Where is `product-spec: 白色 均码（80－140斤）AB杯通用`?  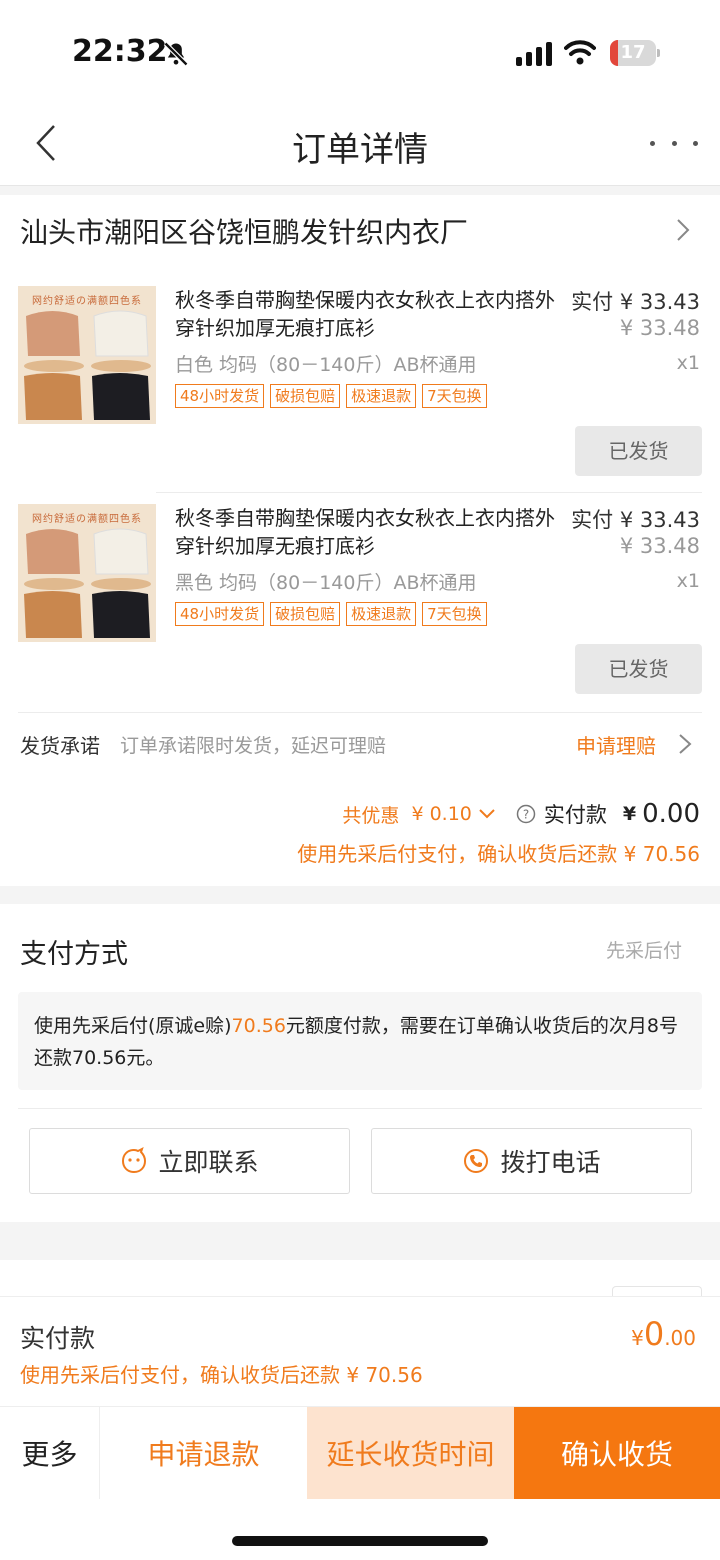
product-spec: 白色 均码（80－140斤）AB杯通用 is located at coordinates (326, 365).